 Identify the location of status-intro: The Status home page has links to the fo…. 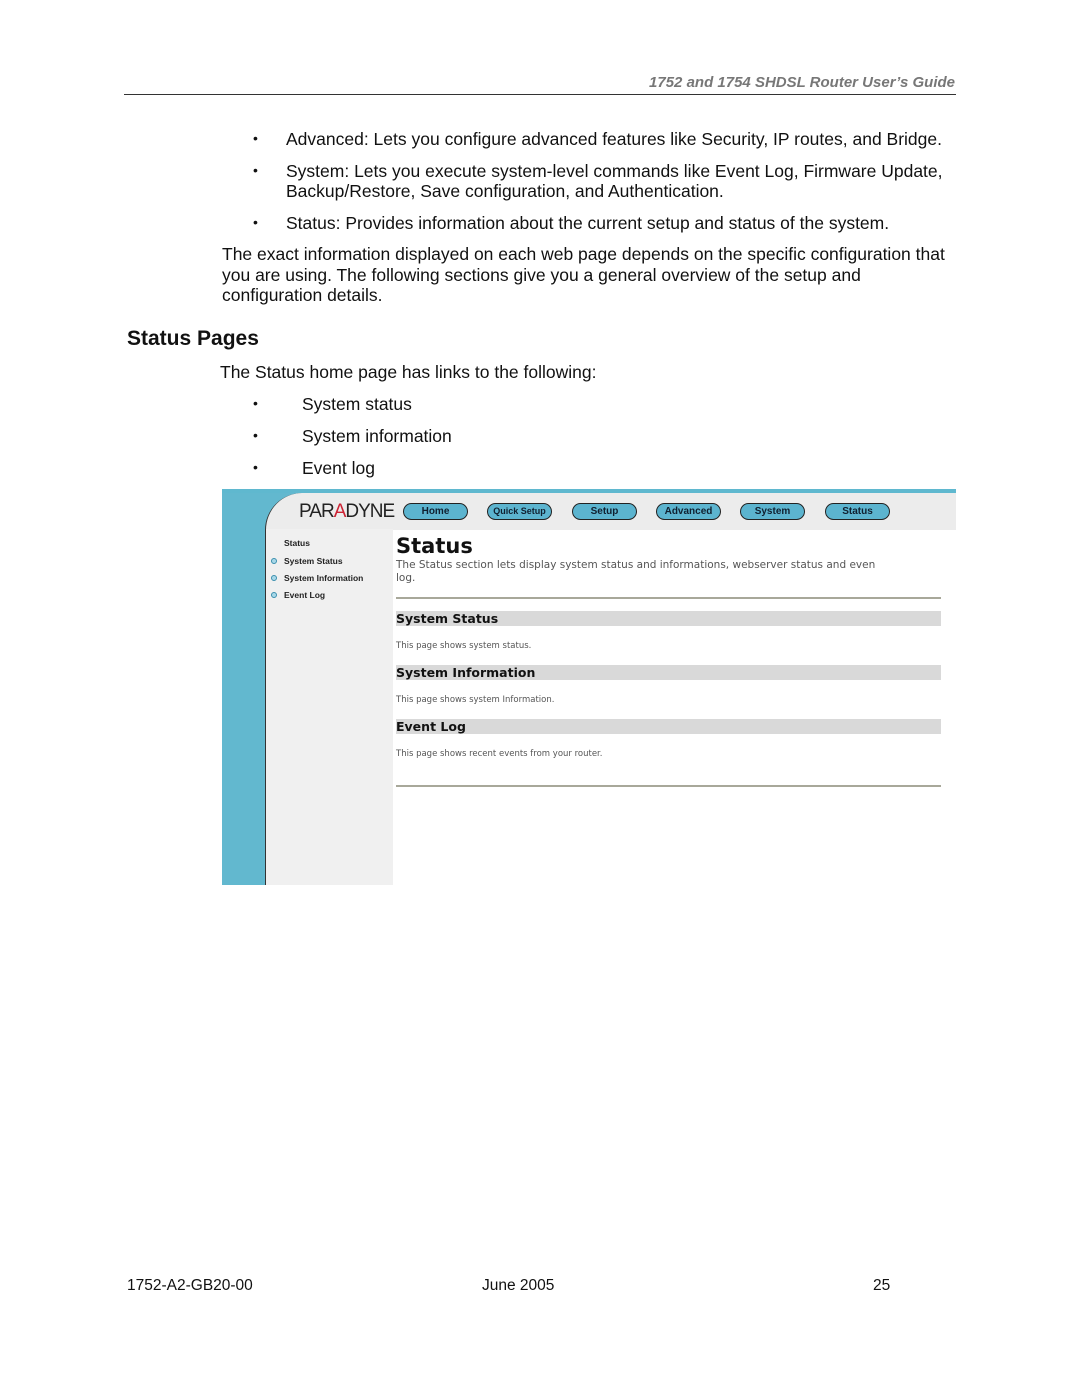
(408, 372).